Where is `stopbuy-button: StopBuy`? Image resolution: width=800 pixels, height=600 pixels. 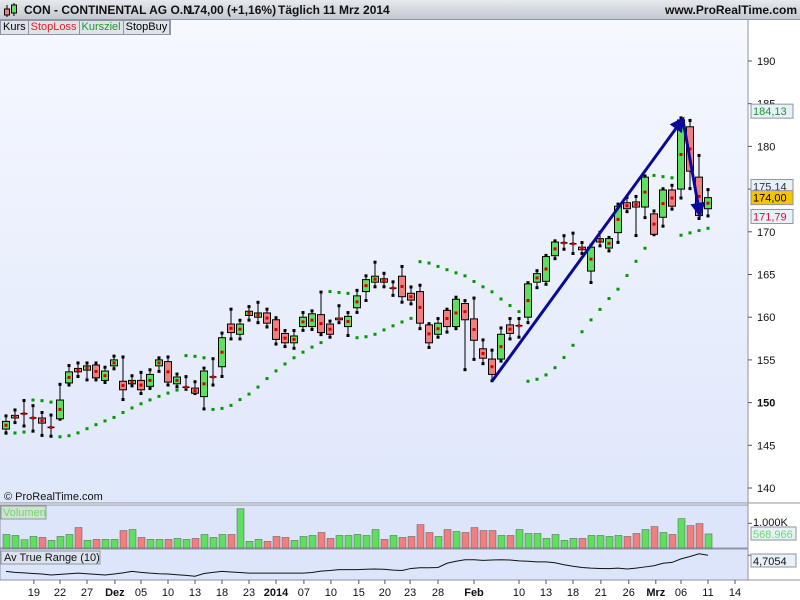 stopbuy-button: StopBuy is located at coordinates (147, 27).